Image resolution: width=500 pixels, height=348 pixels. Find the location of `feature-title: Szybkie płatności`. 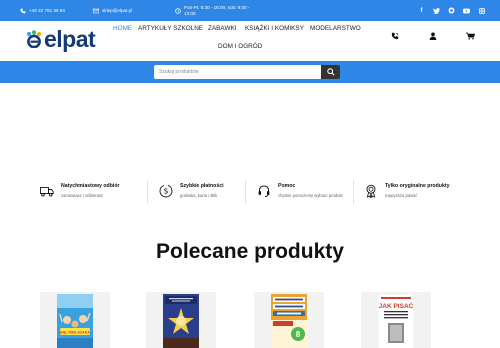

feature-title: Szybkie płatności is located at coordinates (202, 186).